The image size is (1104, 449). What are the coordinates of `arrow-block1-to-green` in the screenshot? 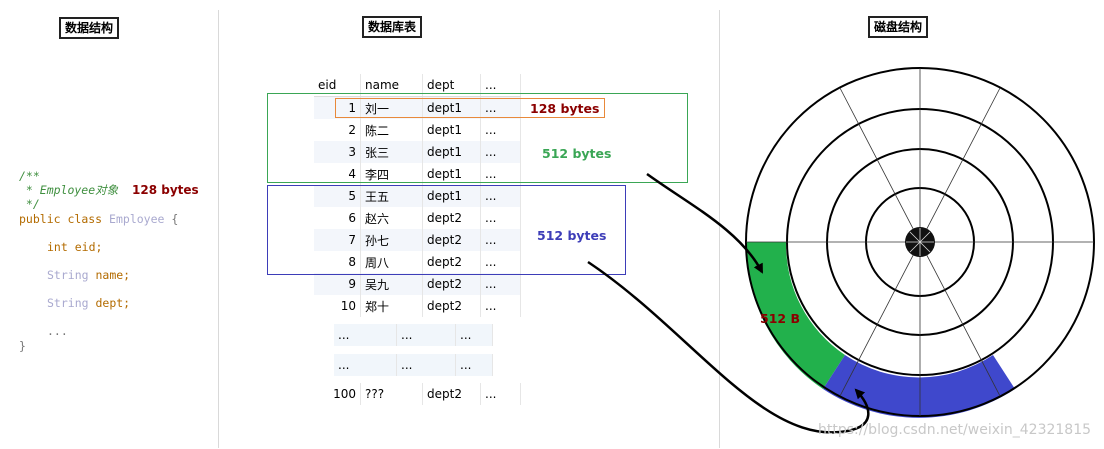 It's located at (705, 223).